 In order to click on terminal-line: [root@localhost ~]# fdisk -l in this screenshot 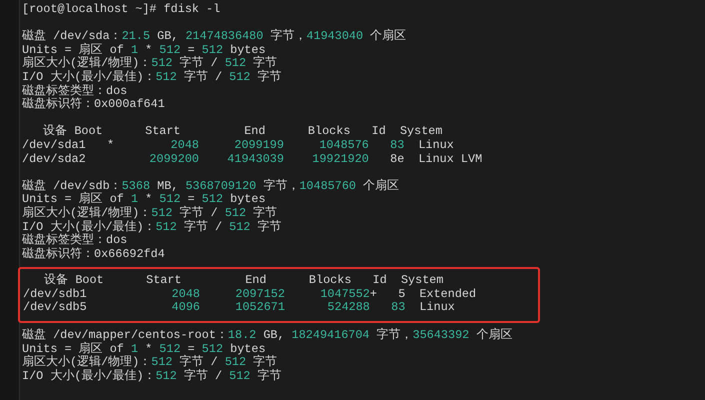, I will do `click(120, 10)`.